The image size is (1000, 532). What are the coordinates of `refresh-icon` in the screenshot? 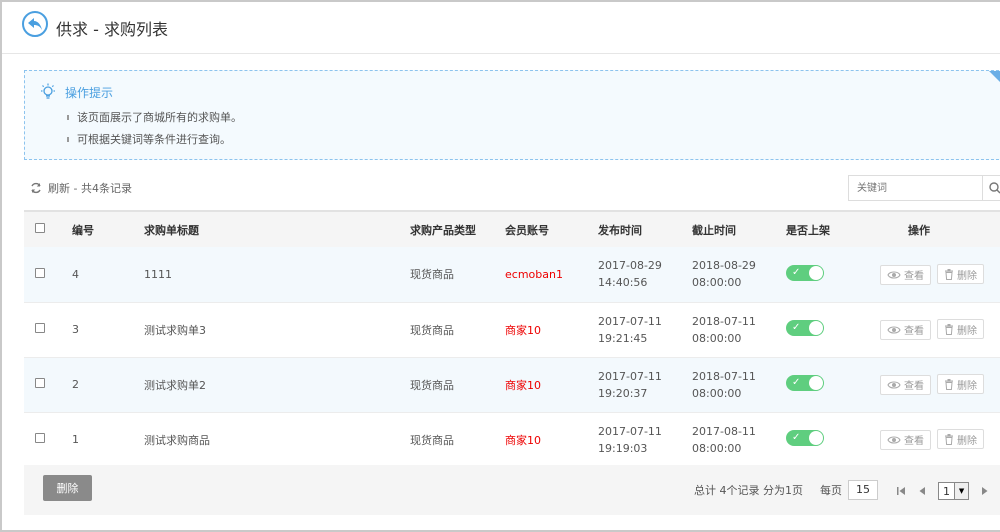 It's located at (36, 188).